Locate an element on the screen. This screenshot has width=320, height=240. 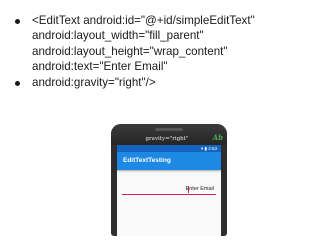
code-line: android:gravity="right"/> is located at coordinates (94, 82).